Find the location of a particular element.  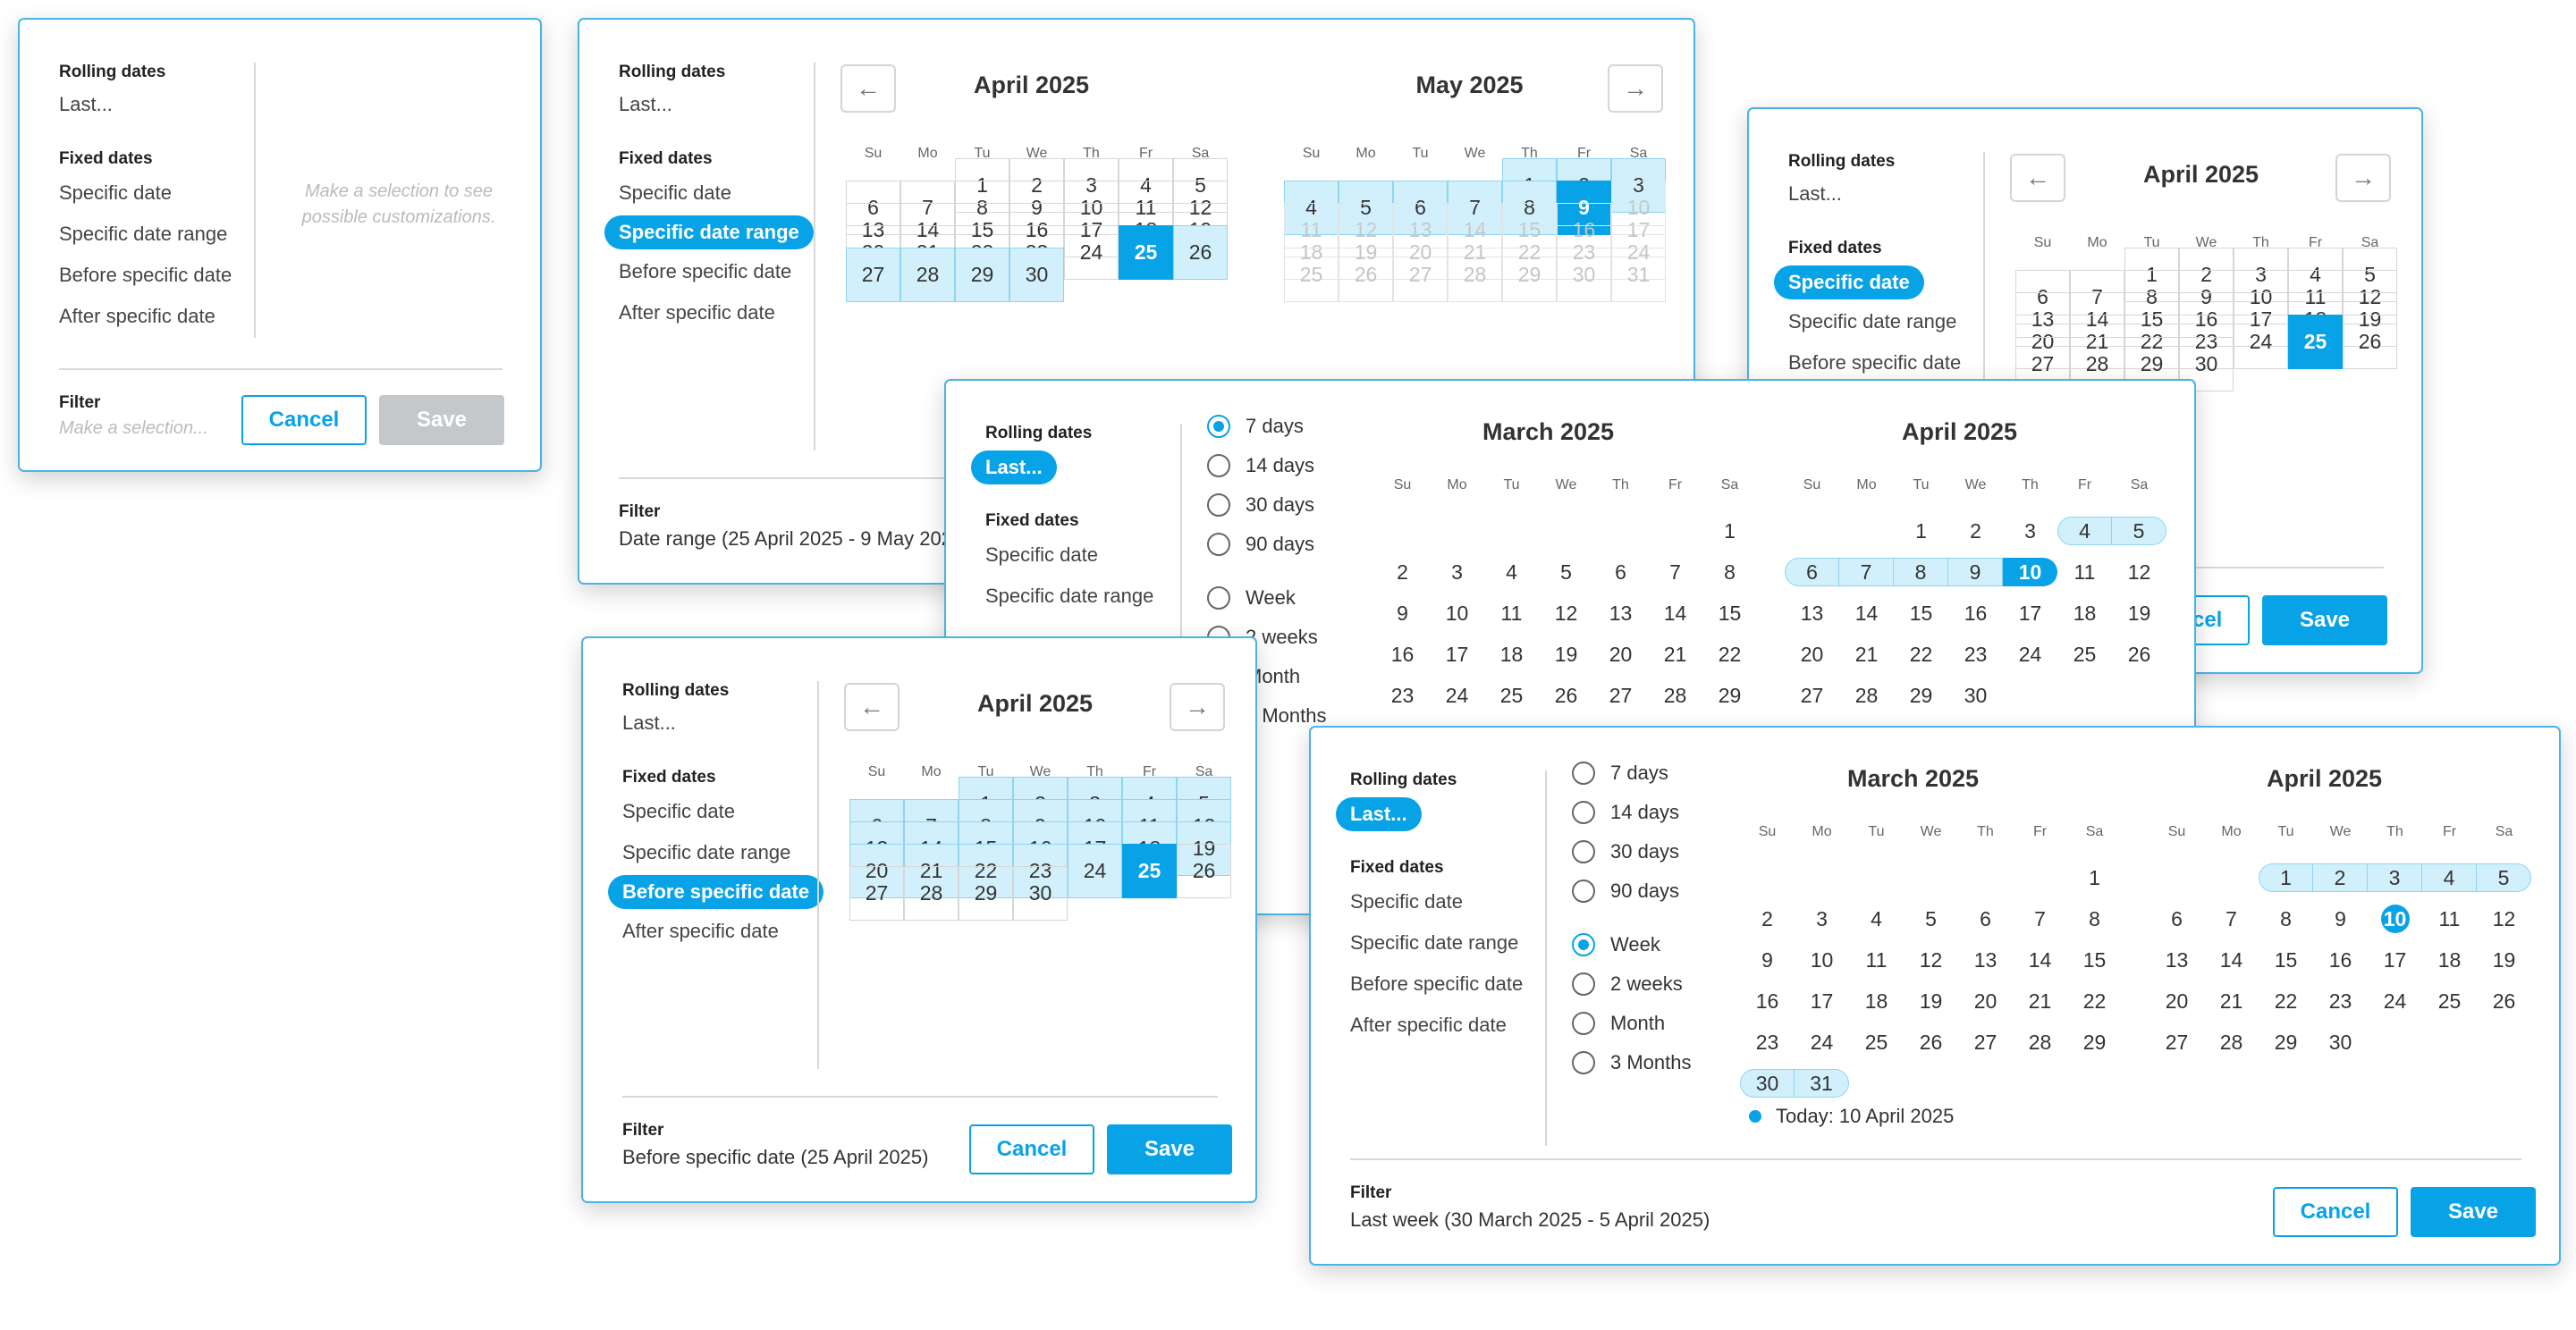

calendar-day: 6 is located at coordinates (1812, 572).